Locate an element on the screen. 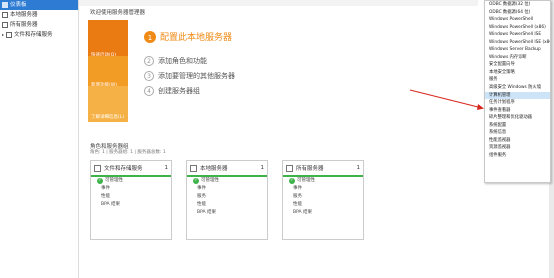 The height and width of the screenshot is (278, 554). role-card-file-storage: 文件和存储服务 1 ✓ 可管理性 事件 性能 BPA 结果 is located at coordinates (131, 200).